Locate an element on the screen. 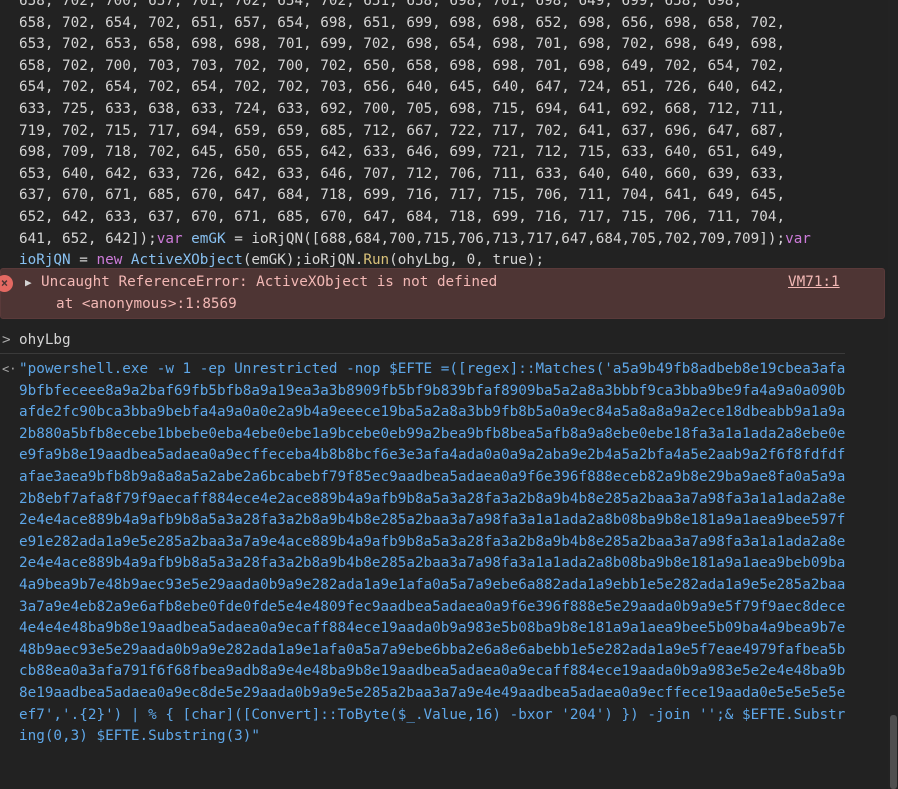 This screenshot has height=789, width=898. expand-triangle-icon: ▶ is located at coordinates (28, 282).